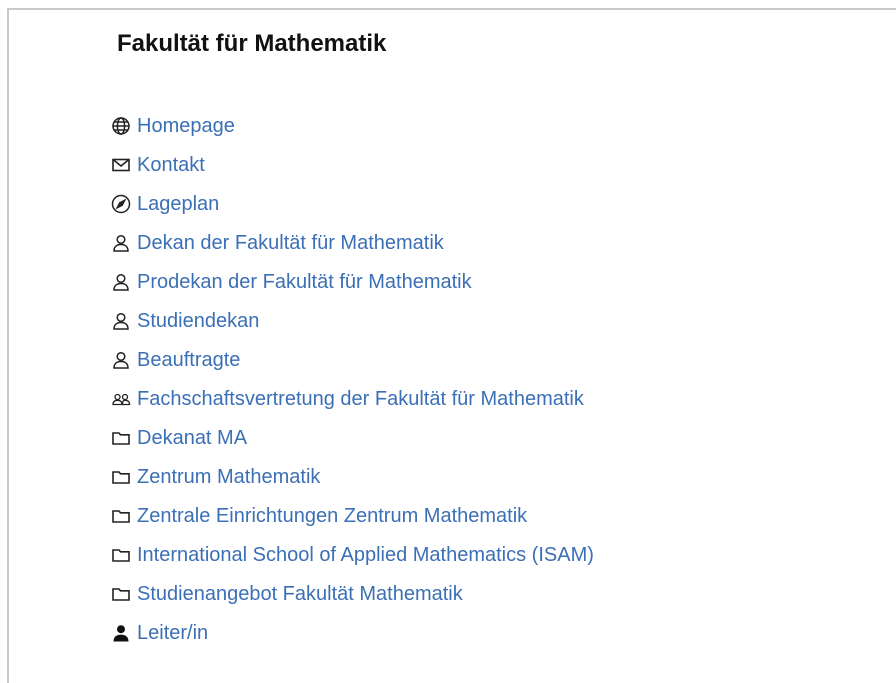 The width and height of the screenshot is (896, 683). I want to click on link-item-prodekan: Prodekan der Fakultät für Mathematik, so click(352, 281).